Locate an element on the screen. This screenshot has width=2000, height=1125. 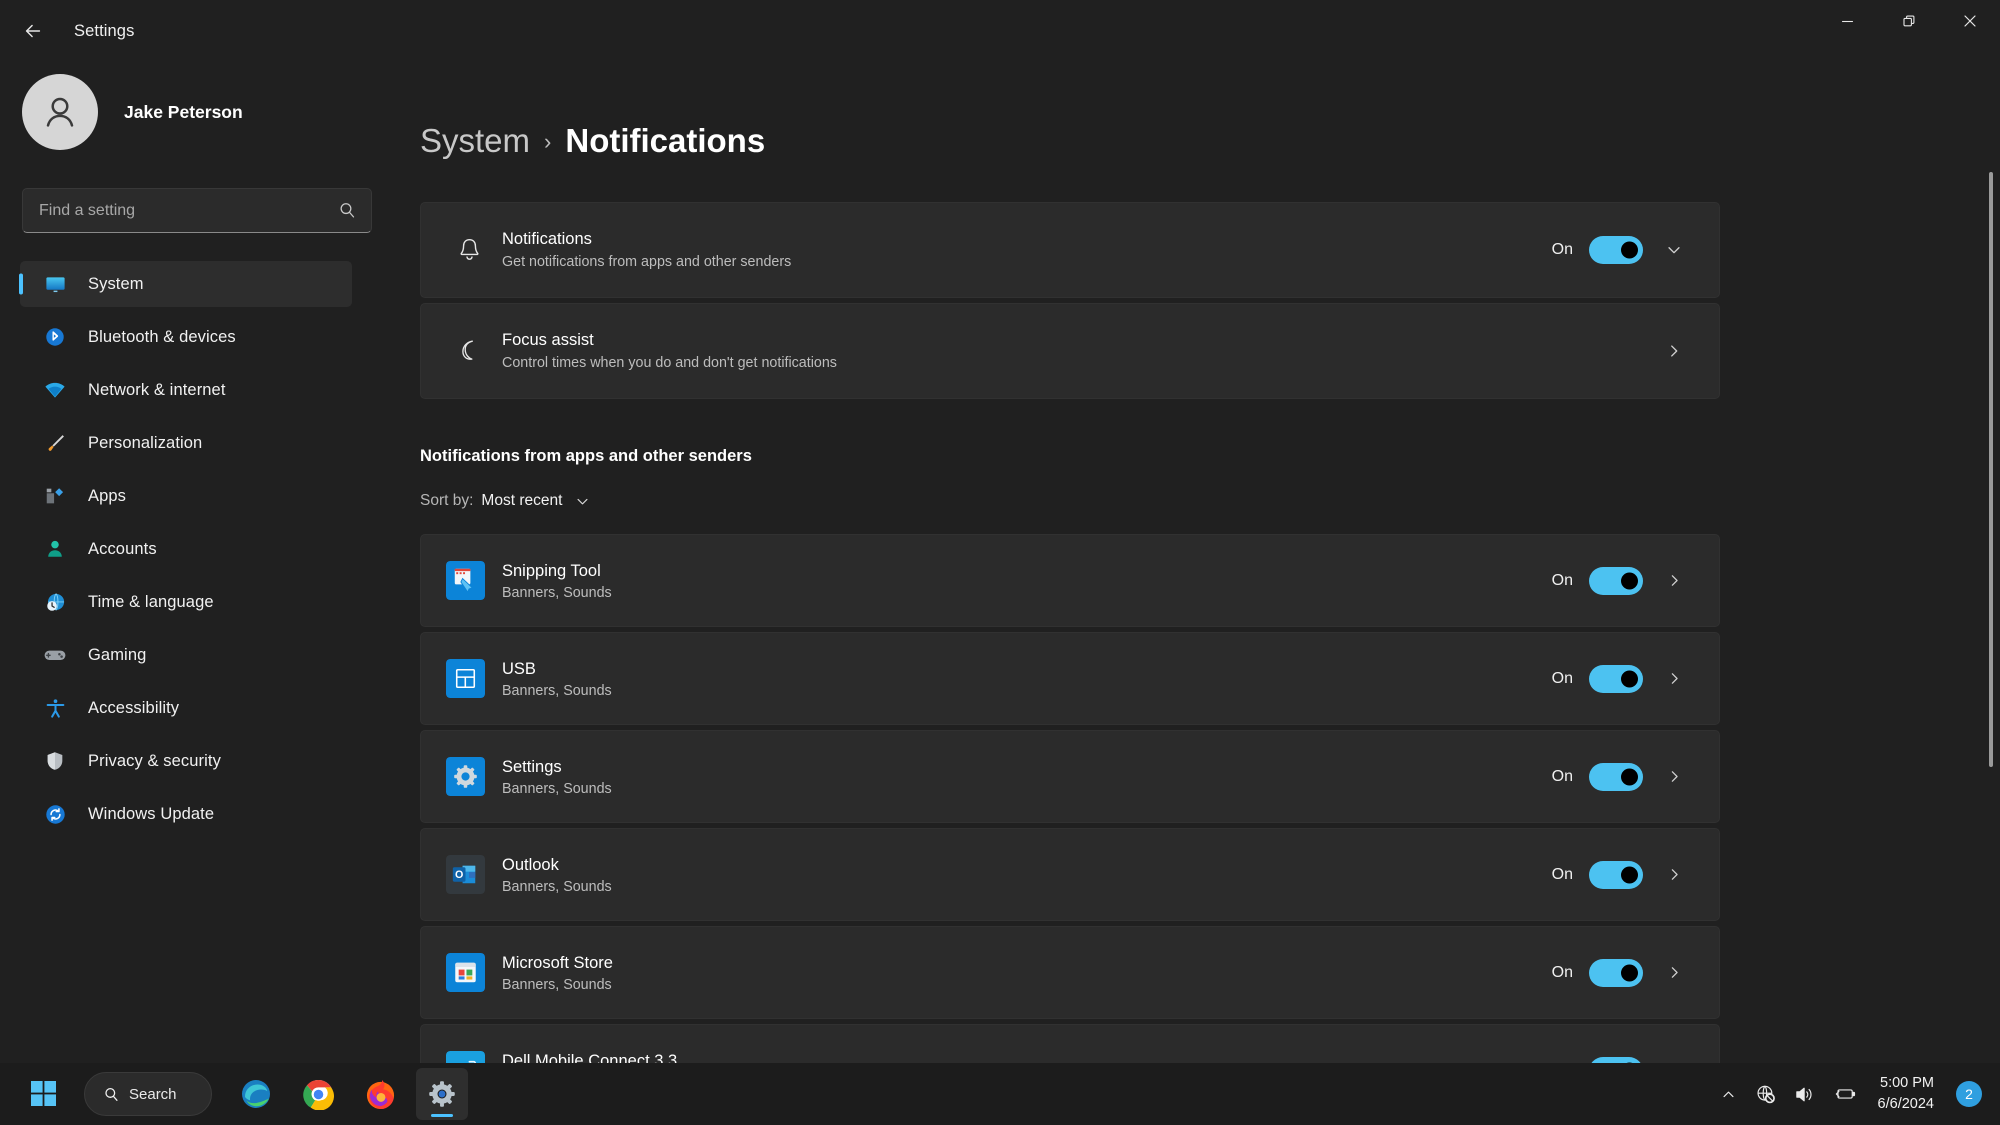
minimize-button is located at coordinates (1847, 21).